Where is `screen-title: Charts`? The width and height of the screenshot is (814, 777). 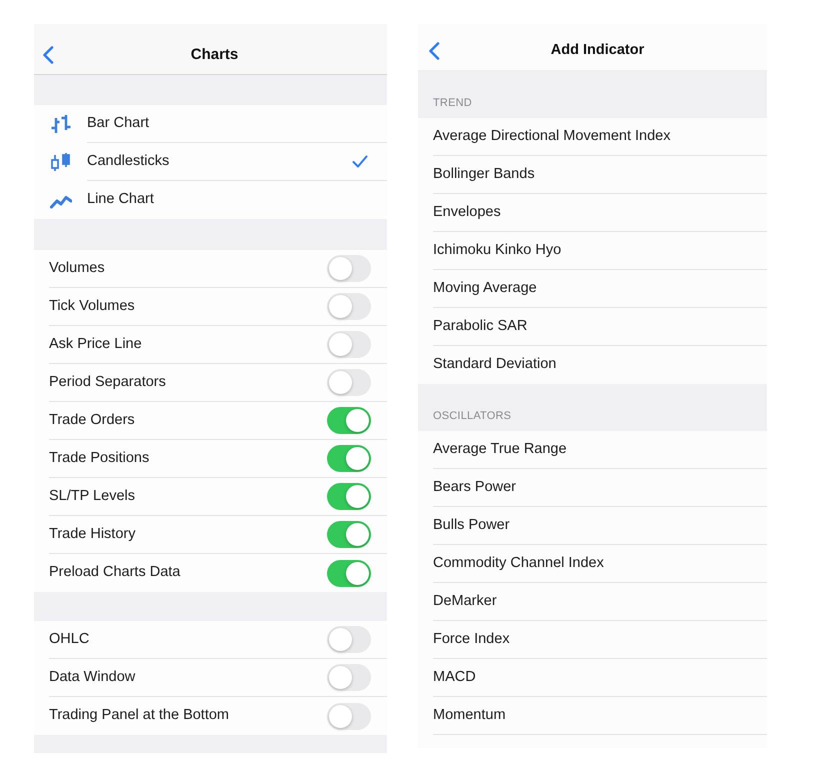
screen-title: Charts is located at coordinates (214, 54).